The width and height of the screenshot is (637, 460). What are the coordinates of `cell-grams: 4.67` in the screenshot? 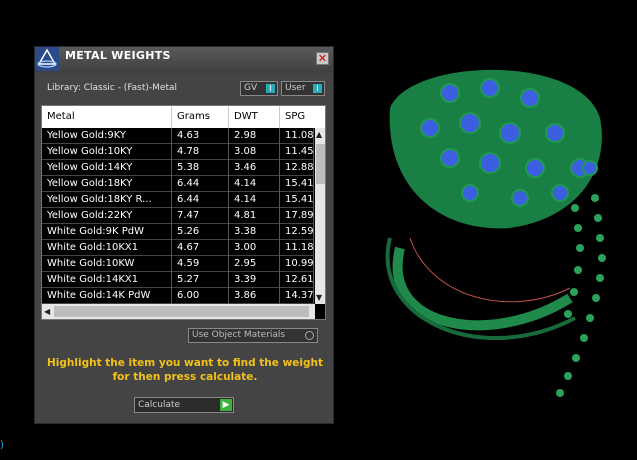 It's located at (200, 248).